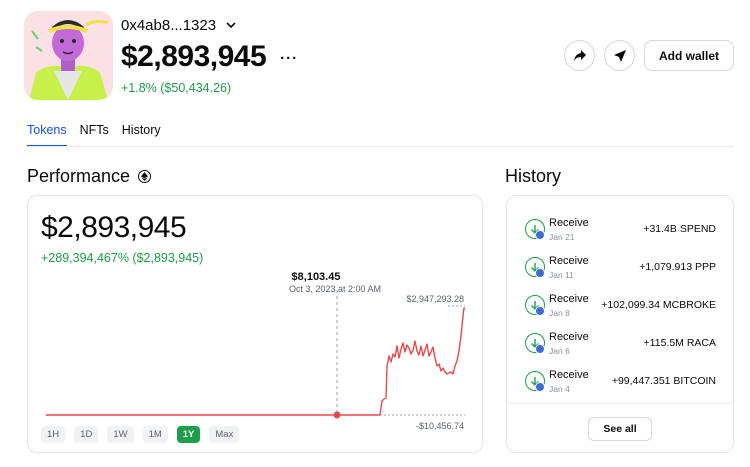  What do you see at coordinates (169, 25) in the screenshot?
I see `wallet-address: 0x4ab8...1323` at bounding box center [169, 25].